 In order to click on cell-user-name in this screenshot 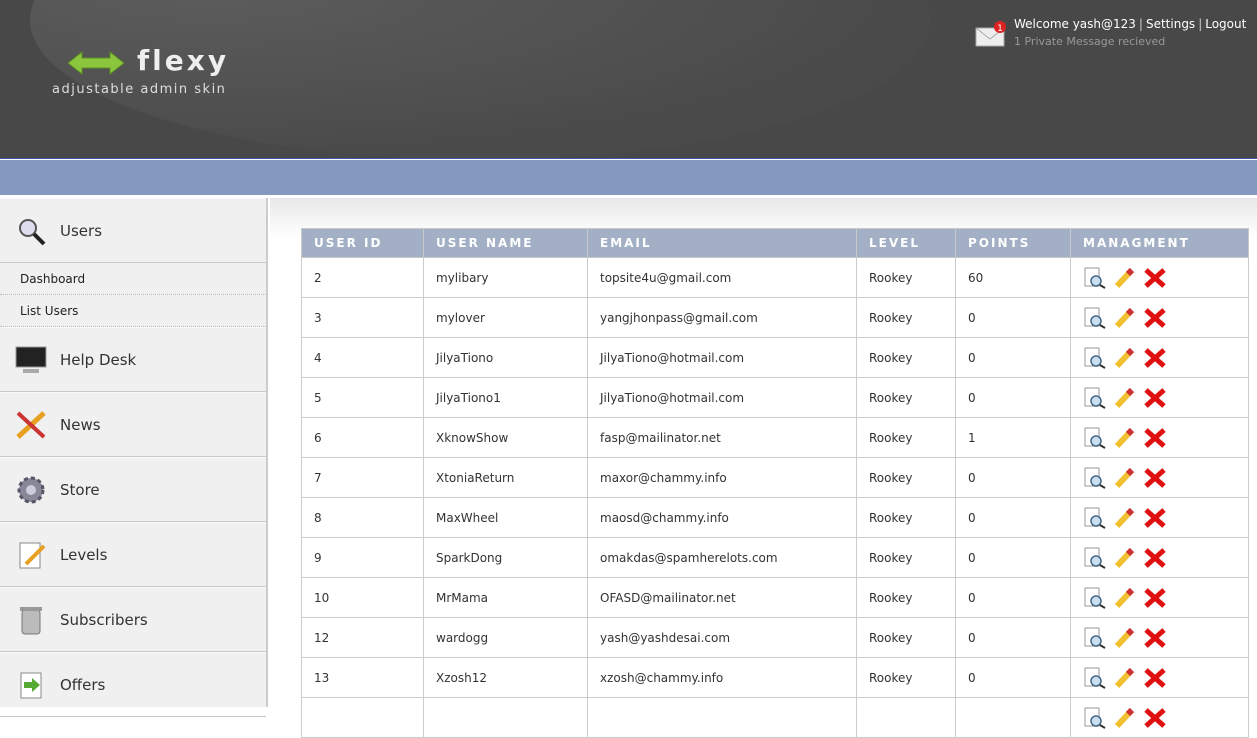, I will do `click(505, 717)`.